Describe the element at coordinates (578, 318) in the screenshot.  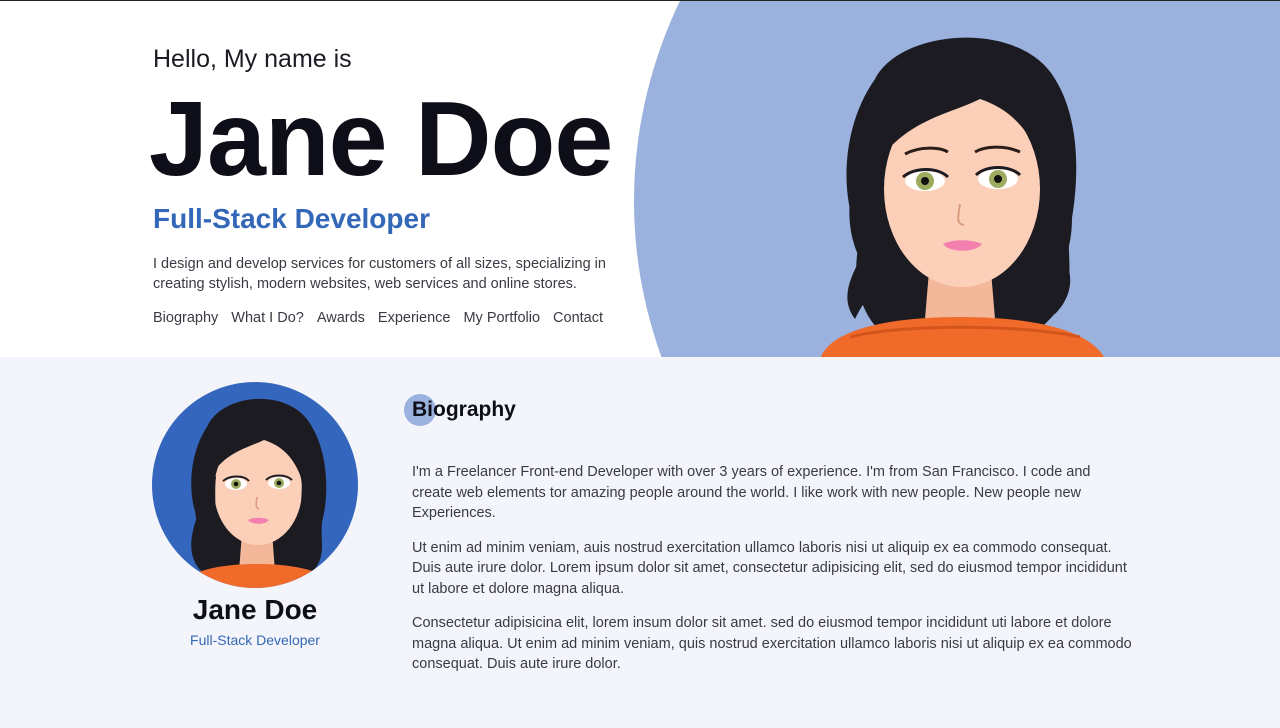
I see `nav-link-contact: Contact` at that location.